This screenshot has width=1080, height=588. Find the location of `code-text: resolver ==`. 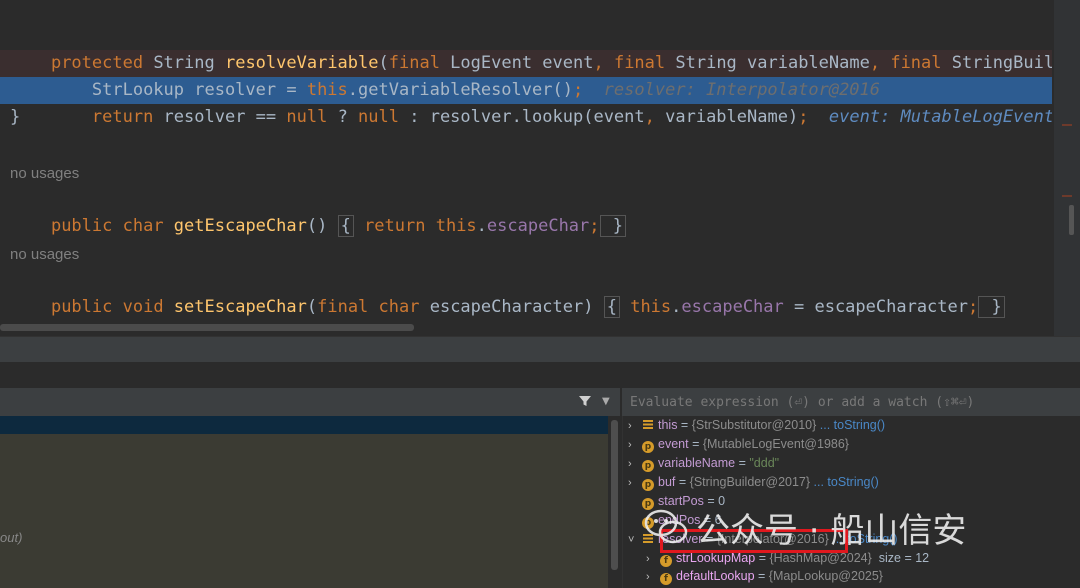

code-text: resolver == is located at coordinates (220, 117).